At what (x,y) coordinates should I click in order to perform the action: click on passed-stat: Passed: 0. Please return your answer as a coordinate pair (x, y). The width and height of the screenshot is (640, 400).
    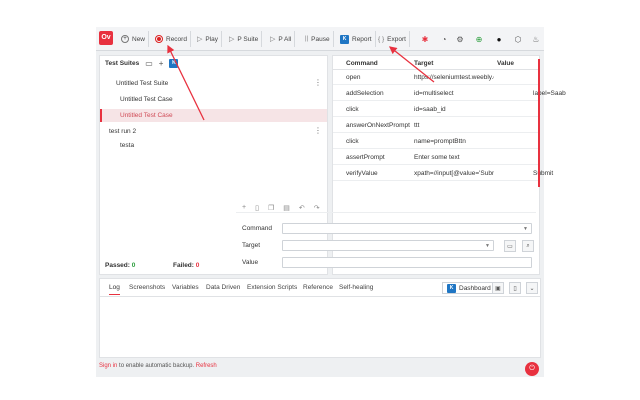
    Looking at the image, I should click on (120, 265).